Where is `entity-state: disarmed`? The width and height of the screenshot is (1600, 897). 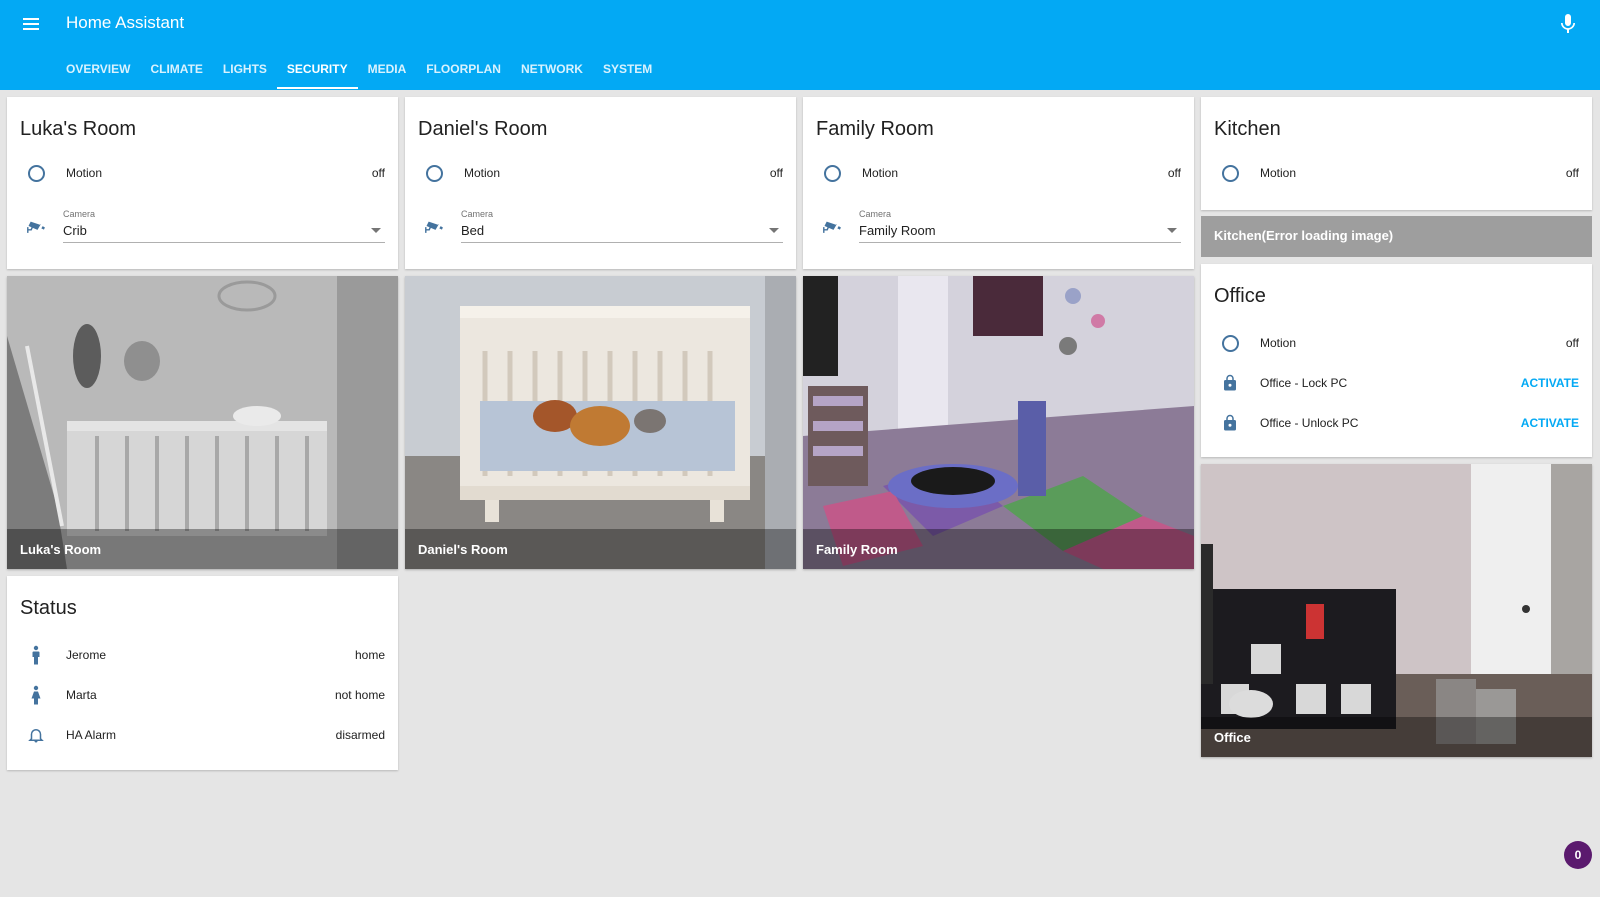 entity-state: disarmed is located at coordinates (360, 735).